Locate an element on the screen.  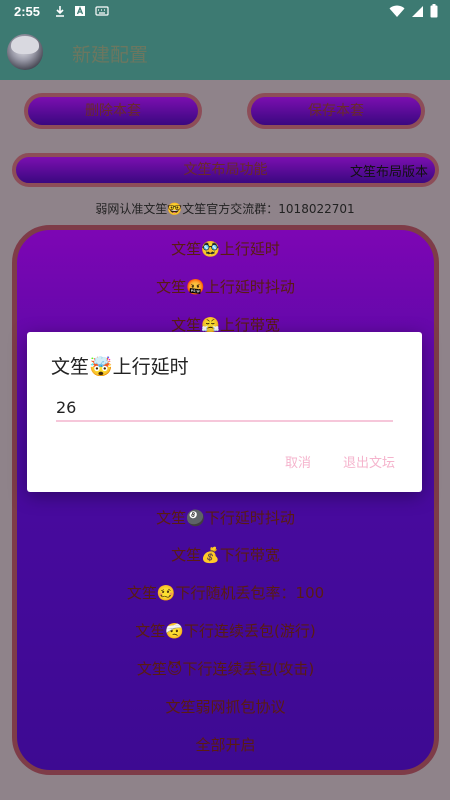
quit-button: 退出文坛 is located at coordinates (369, 461).